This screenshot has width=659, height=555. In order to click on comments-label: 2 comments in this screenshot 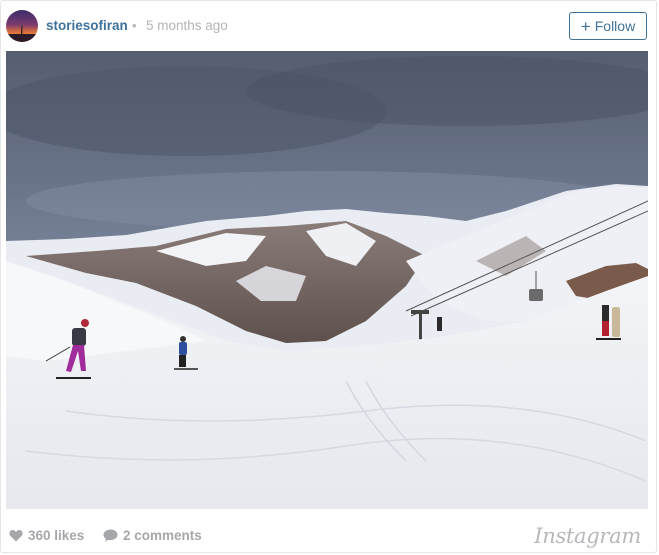, I will do `click(162, 535)`.